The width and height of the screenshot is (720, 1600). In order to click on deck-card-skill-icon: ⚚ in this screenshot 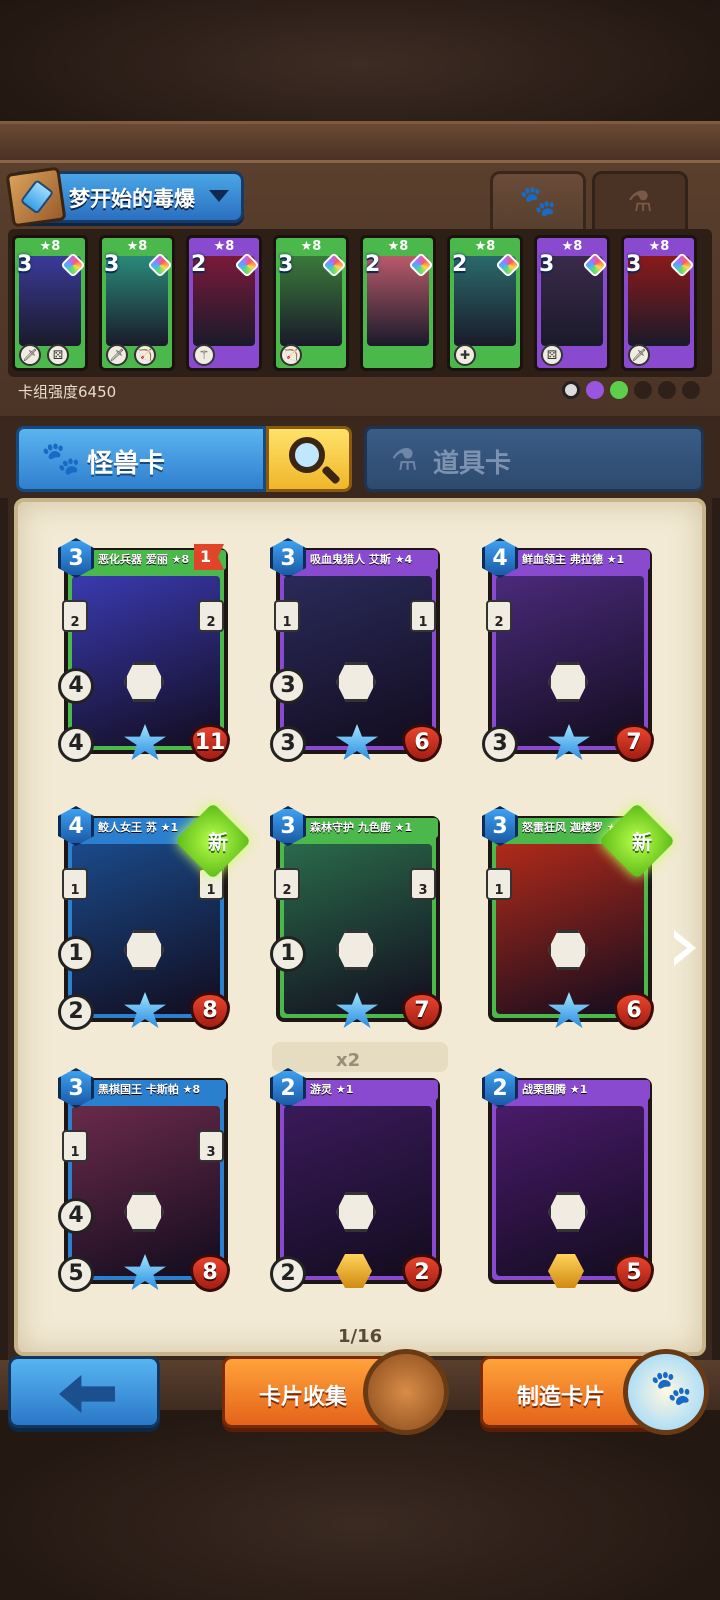, I will do `click(204, 355)`.